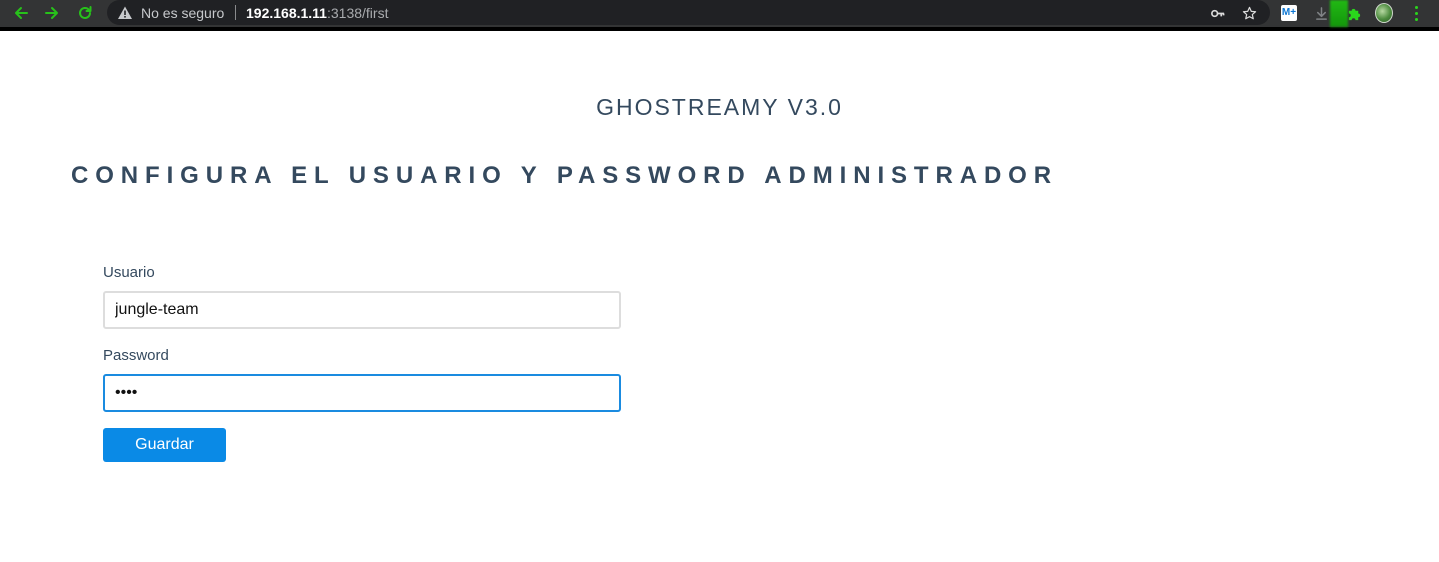  I want to click on password-input, so click(362, 393).